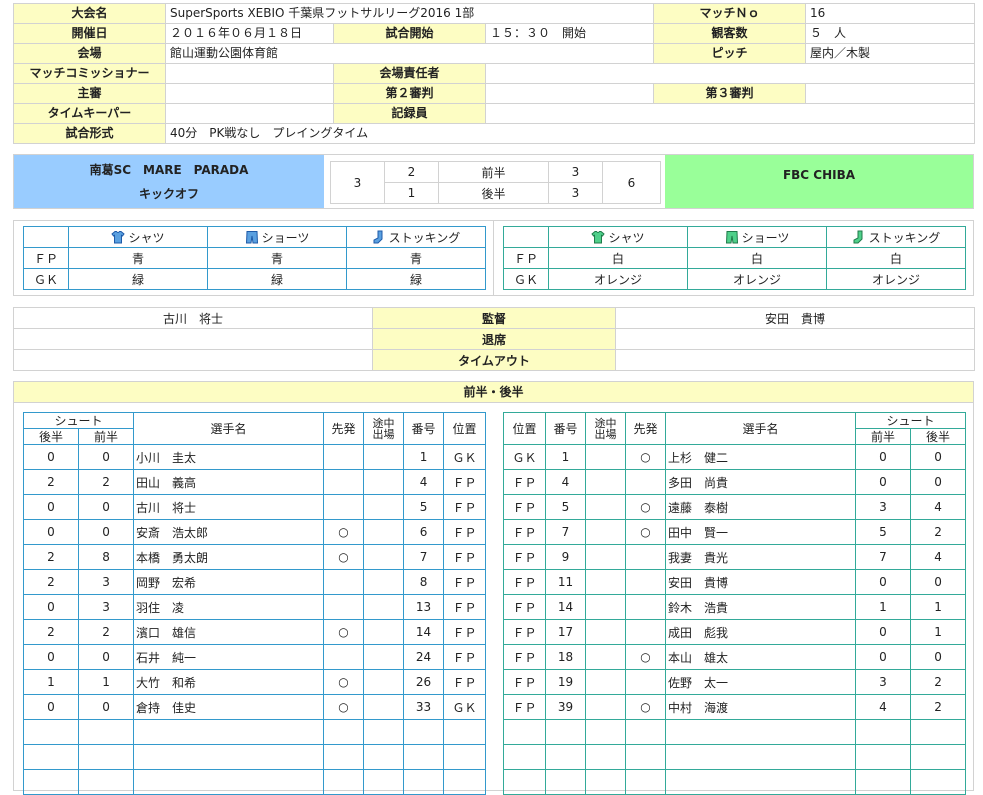 The width and height of the screenshot is (983, 795). What do you see at coordinates (424, 682) in the screenshot?
I see `player-number: 26` at bounding box center [424, 682].